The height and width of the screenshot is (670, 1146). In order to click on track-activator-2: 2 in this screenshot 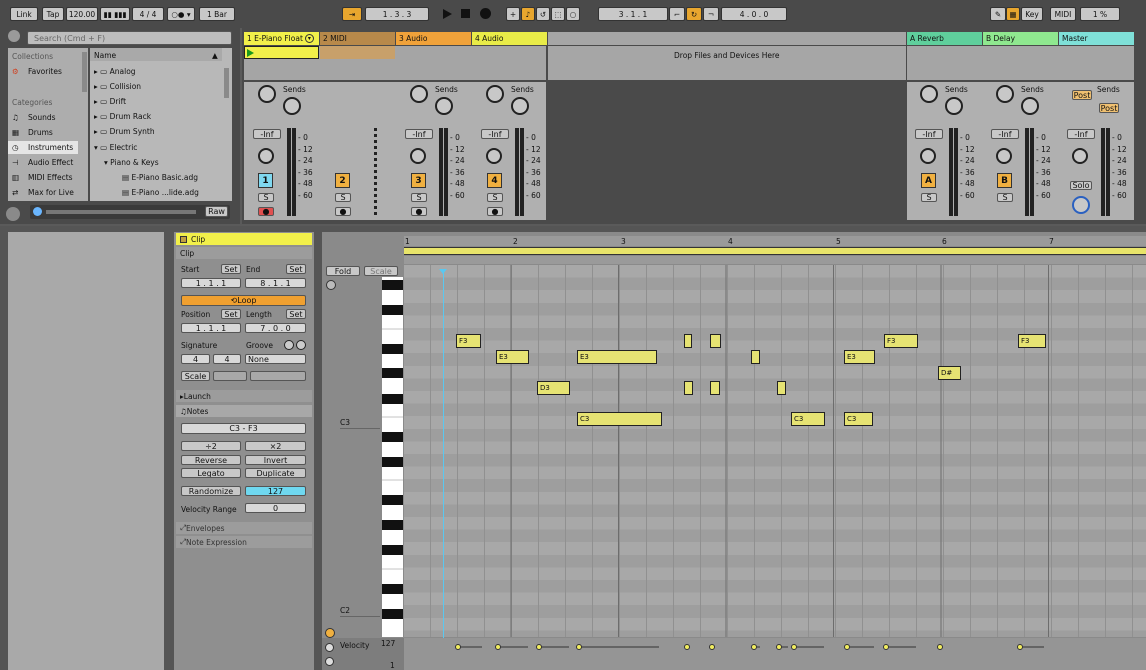, I will do `click(342, 180)`.